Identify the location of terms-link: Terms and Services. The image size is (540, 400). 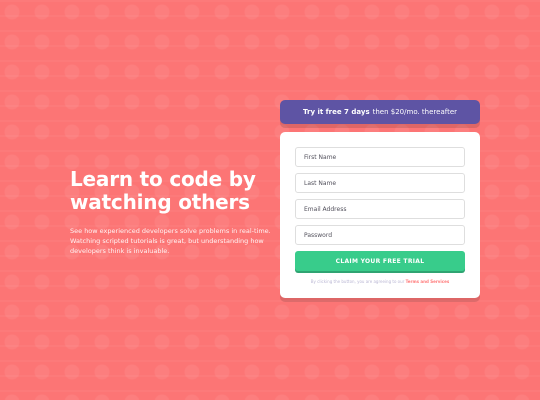
(428, 281).